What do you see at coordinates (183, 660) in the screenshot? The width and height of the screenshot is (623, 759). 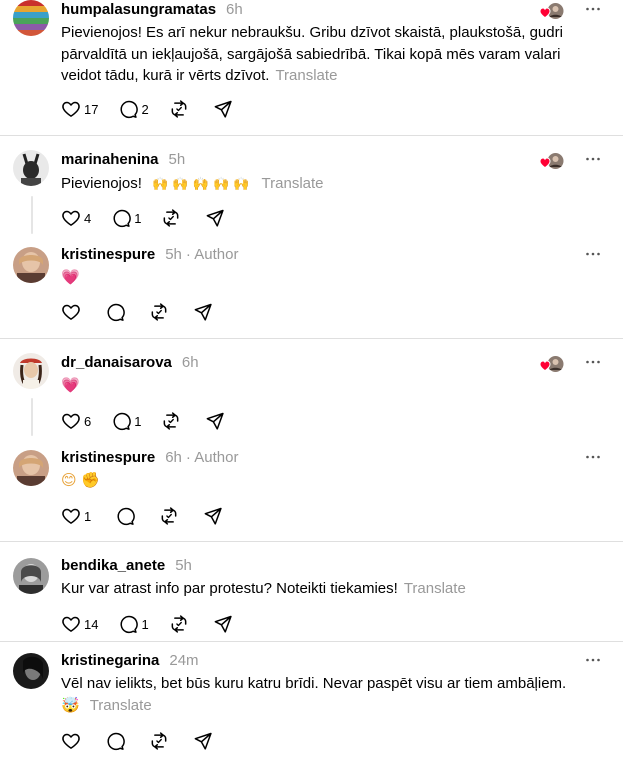 I see `timestamp: 24m` at bounding box center [183, 660].